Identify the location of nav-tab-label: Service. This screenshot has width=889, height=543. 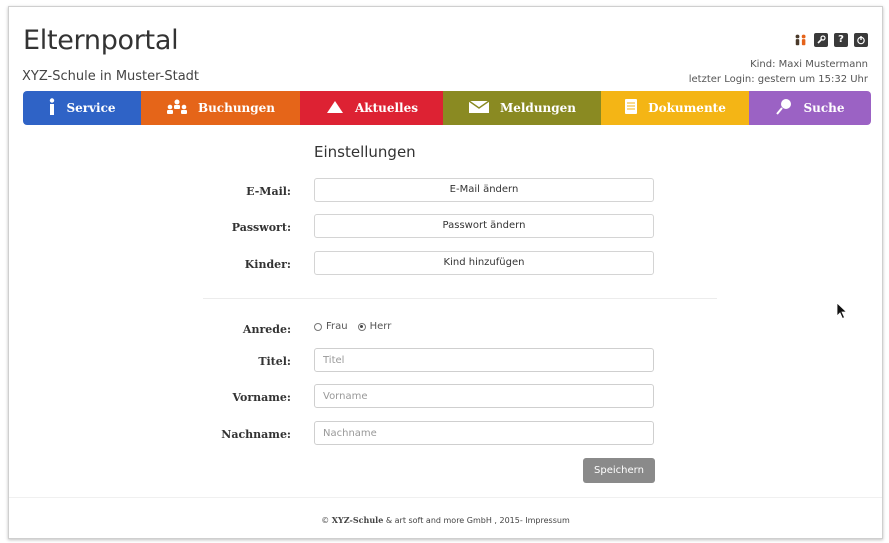
(91, 108).